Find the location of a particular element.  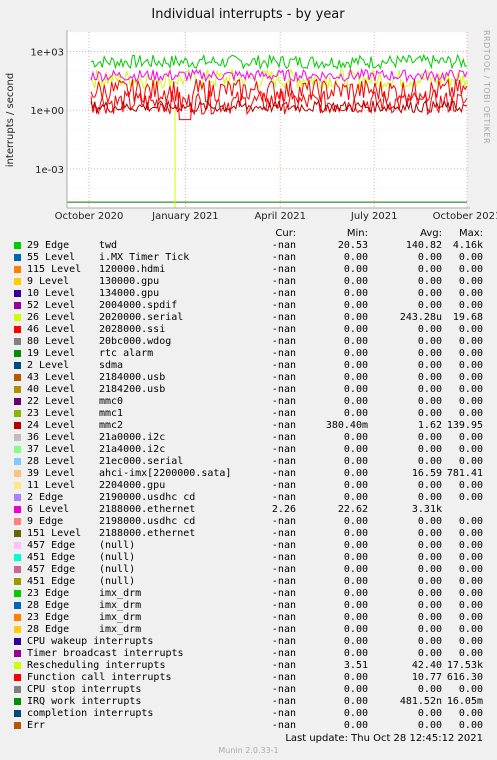

legend-irq-name: 120000.hdmi is located at coordinates (132, 269).